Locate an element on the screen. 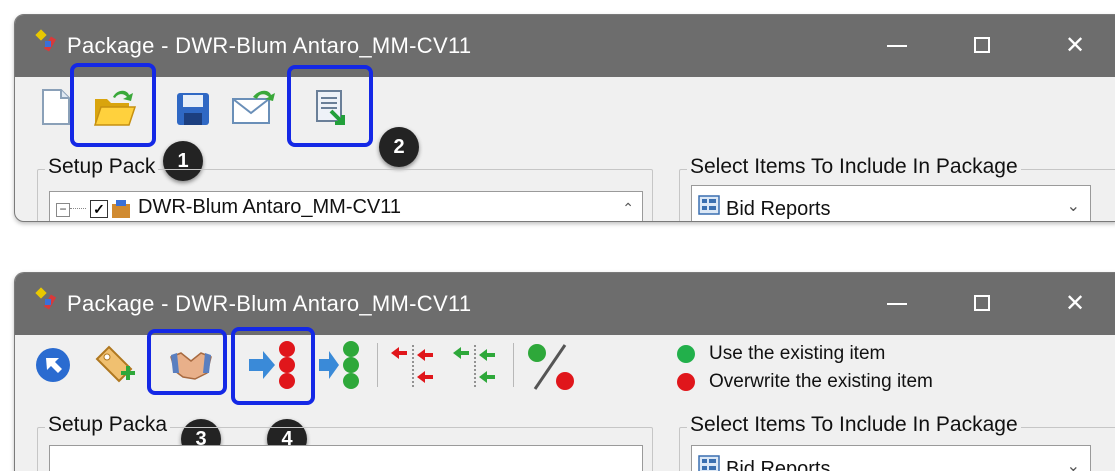 The height and width of the screenshot is (471, 1115). new-document-icon is located at coordinates (55, 107).